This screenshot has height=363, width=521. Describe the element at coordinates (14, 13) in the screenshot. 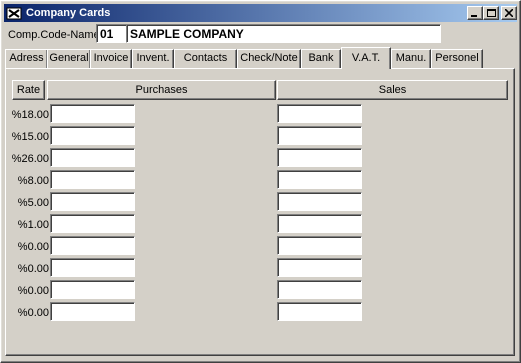

I see `company-app-icon` at that location.